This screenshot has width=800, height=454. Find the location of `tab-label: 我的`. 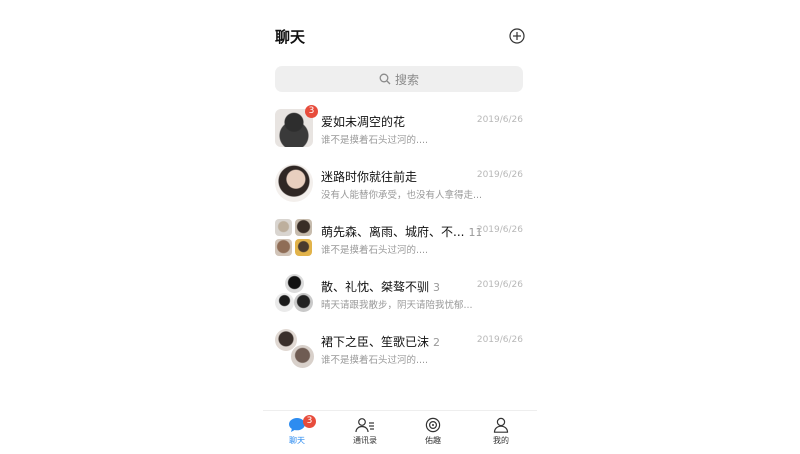

tab-label: 我的 is located at coordinates (501, 440).